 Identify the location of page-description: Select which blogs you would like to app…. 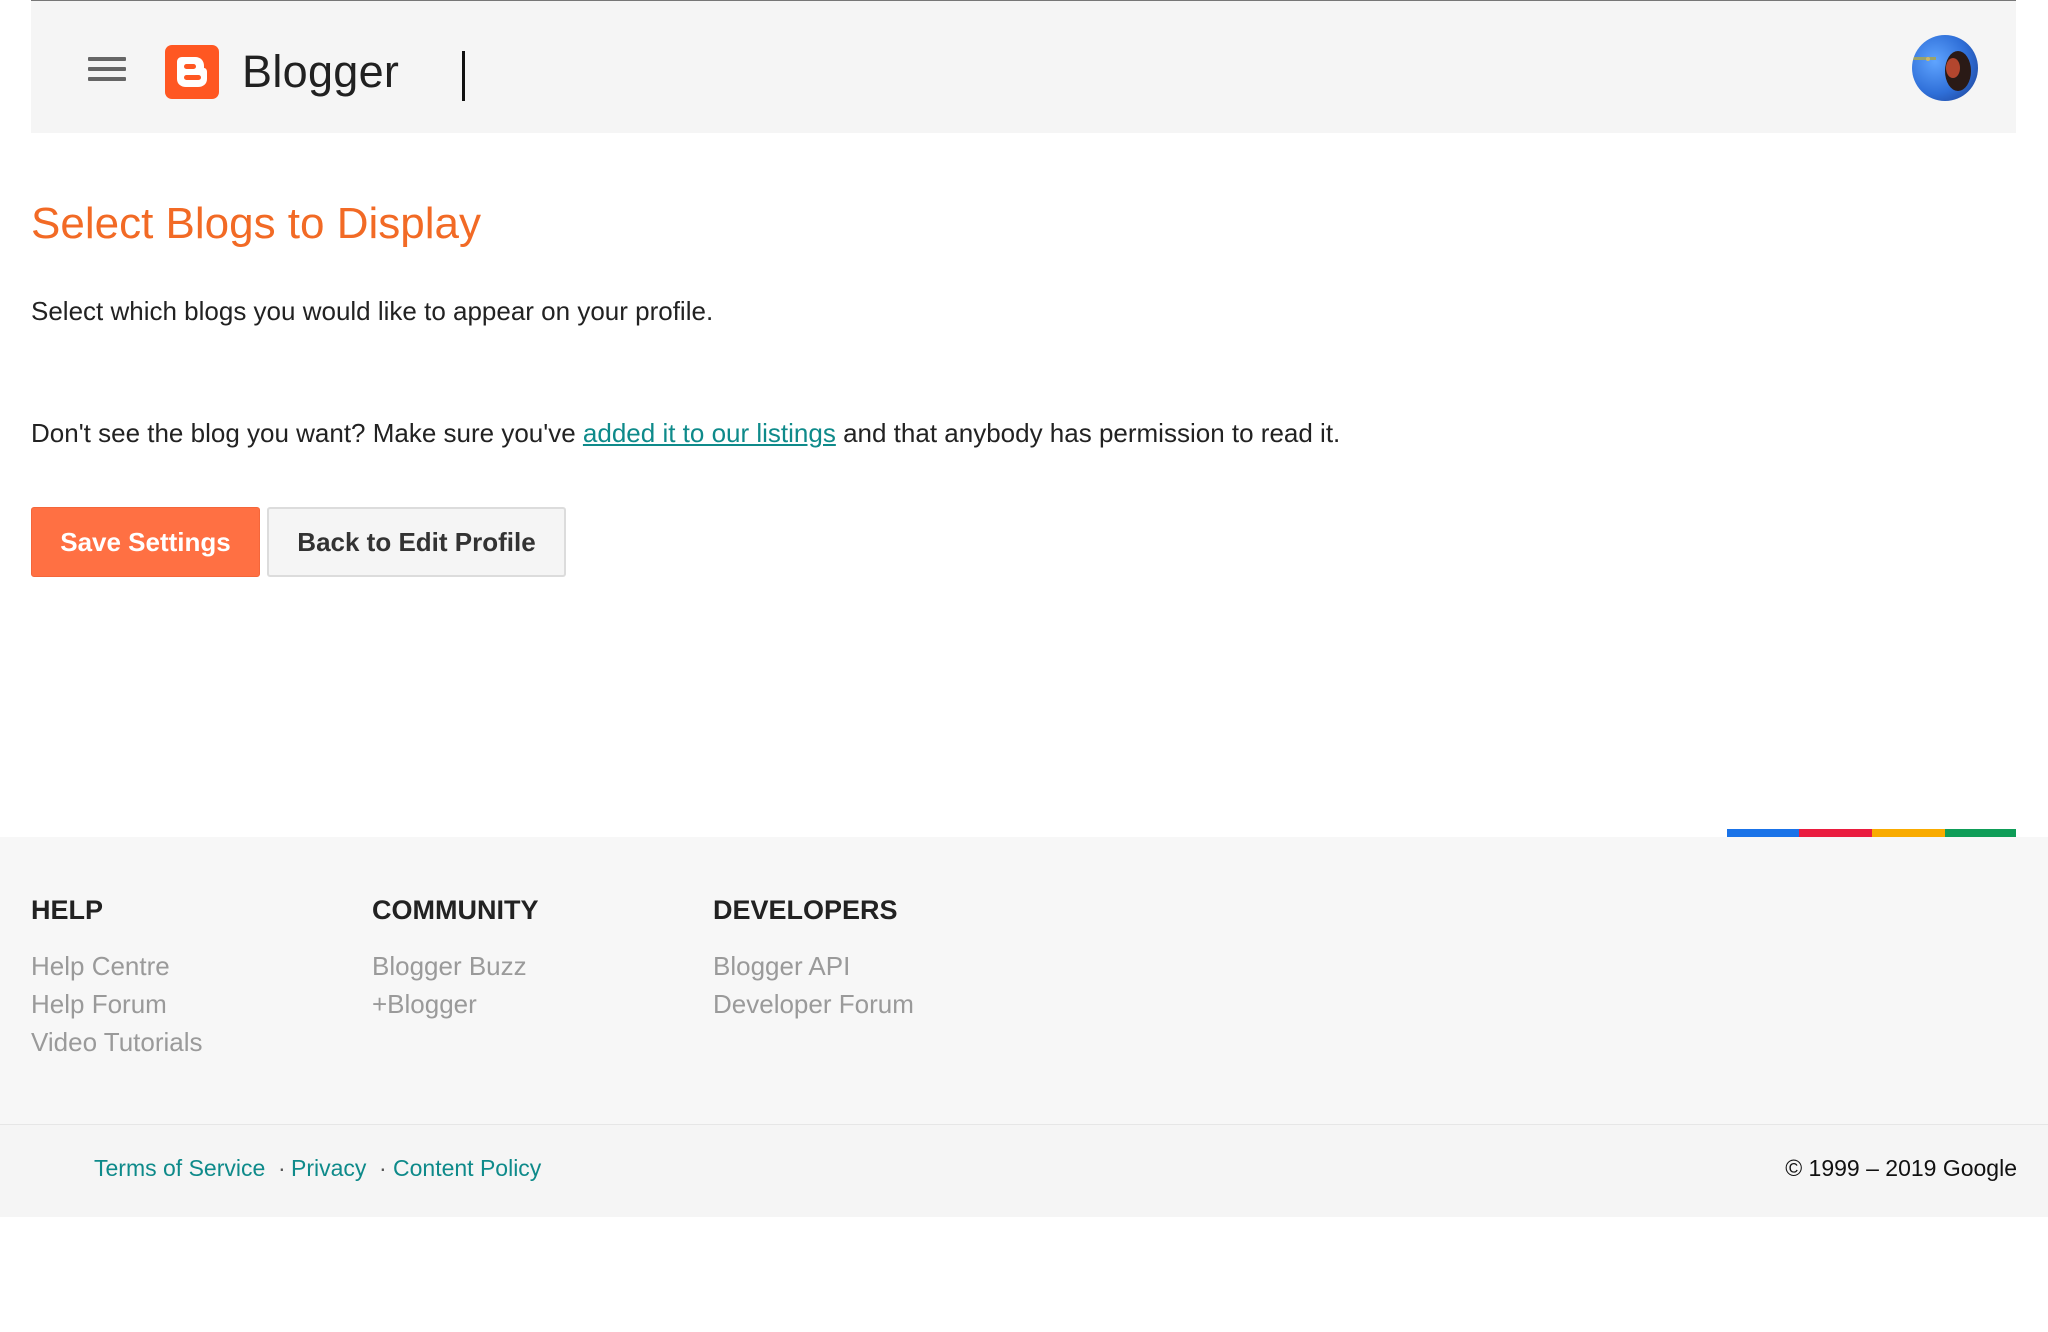
(372, 311).